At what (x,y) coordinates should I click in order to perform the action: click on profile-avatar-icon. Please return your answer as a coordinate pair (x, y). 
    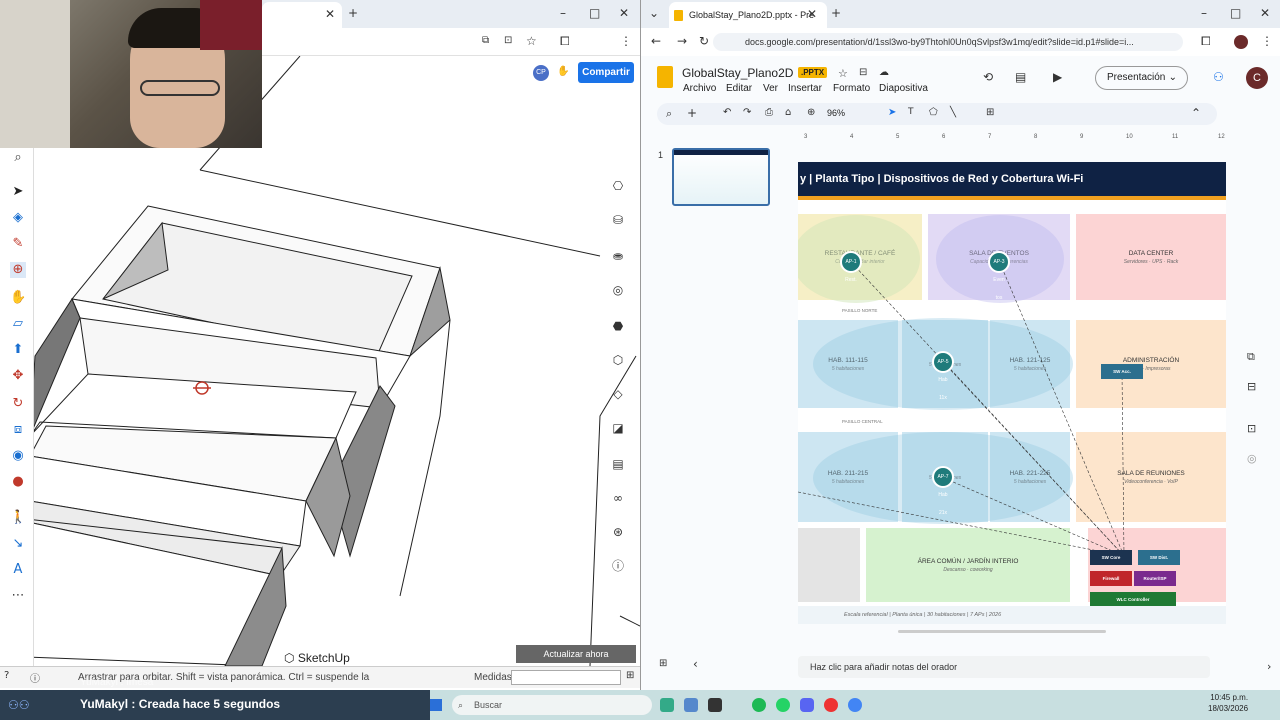
    Looking at the image, I should click on (1241, 42).